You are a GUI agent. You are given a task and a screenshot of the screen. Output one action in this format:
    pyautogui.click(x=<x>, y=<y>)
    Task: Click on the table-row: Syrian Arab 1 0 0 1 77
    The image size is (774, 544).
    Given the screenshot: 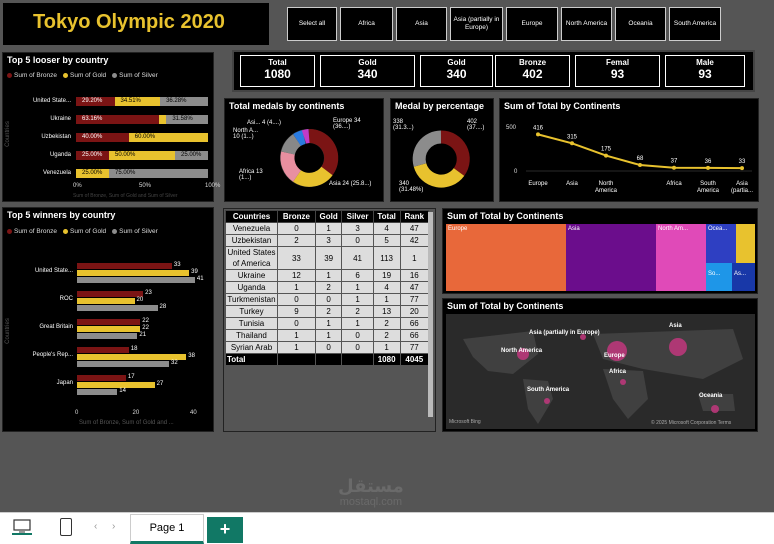 What is the action you would take?
    pyautogui.click(x=327, y=347)
    